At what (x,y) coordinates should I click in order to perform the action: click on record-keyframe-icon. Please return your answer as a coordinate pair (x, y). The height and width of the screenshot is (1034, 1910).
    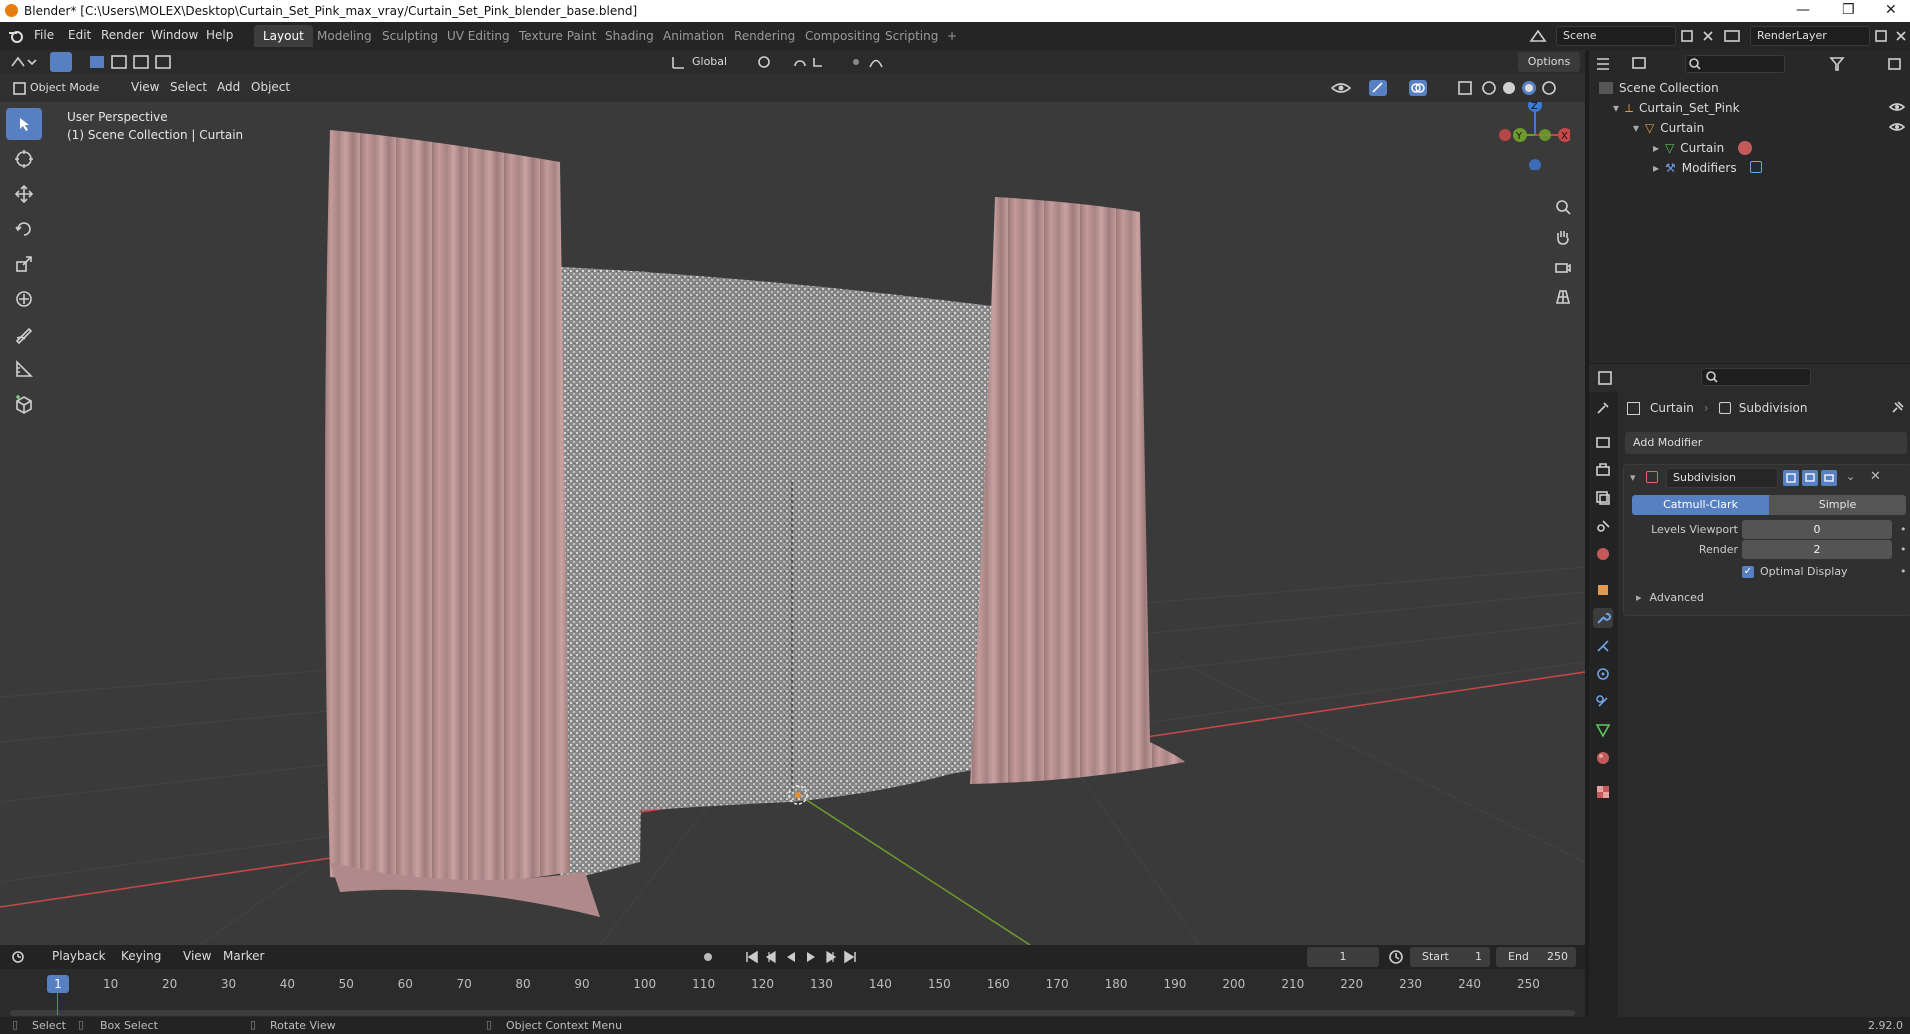
    Looking at the image, I should click on (710, 957).